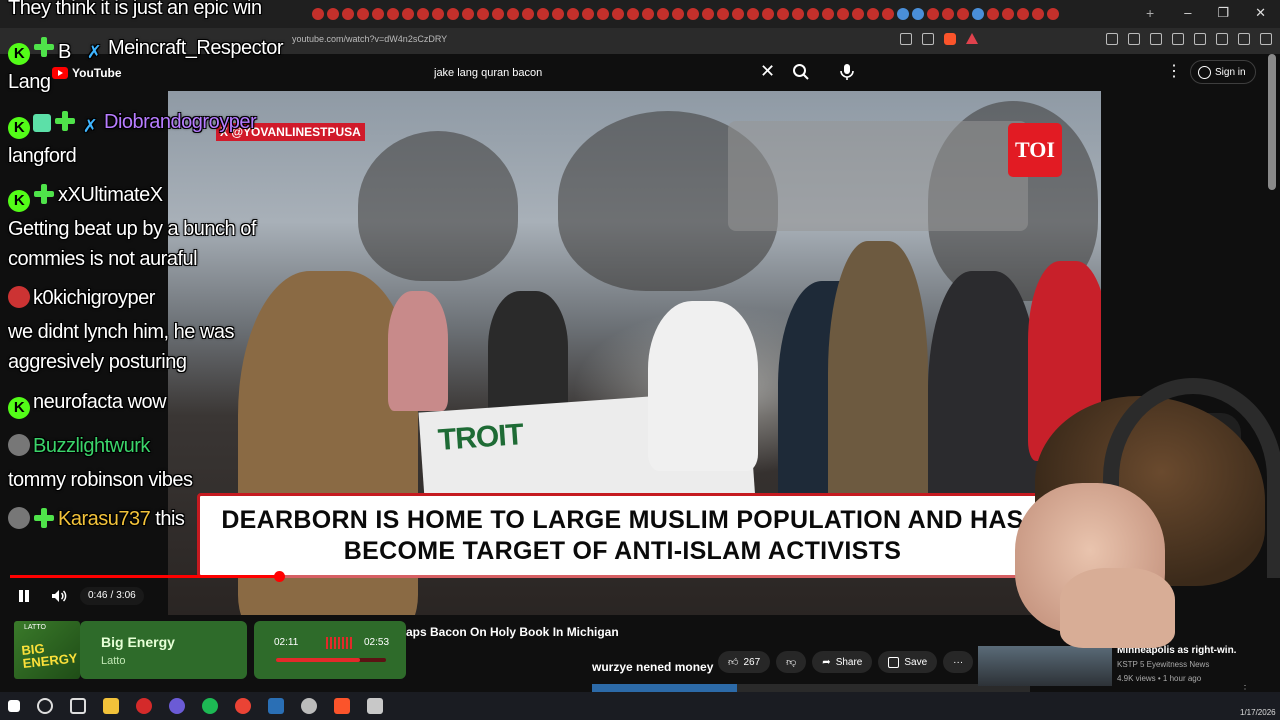  Describe the element at coordinates (1134, 39) in the screenshot. I see `tab-search-icon` at that location.